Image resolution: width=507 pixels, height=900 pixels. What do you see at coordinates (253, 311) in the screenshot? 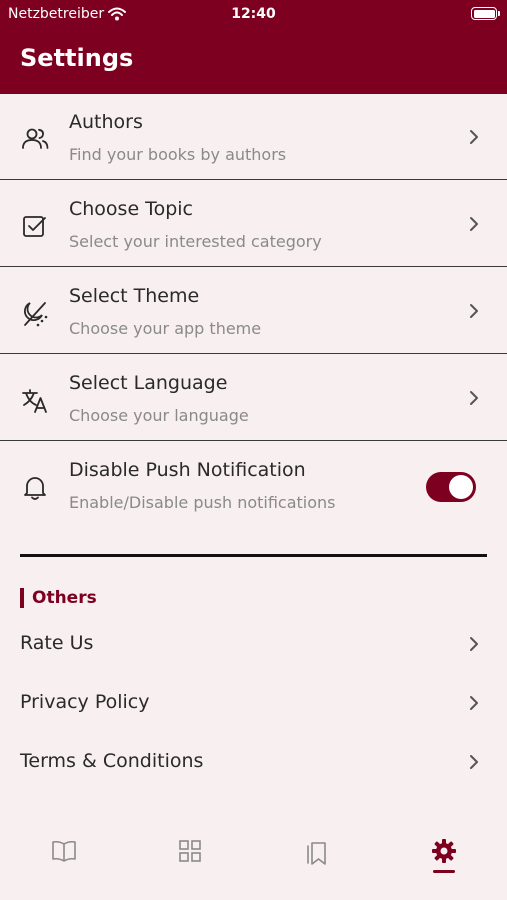
I see `settings-row-select-theme: Select Theme Choose your app theme` at bounding box center [253, 311].